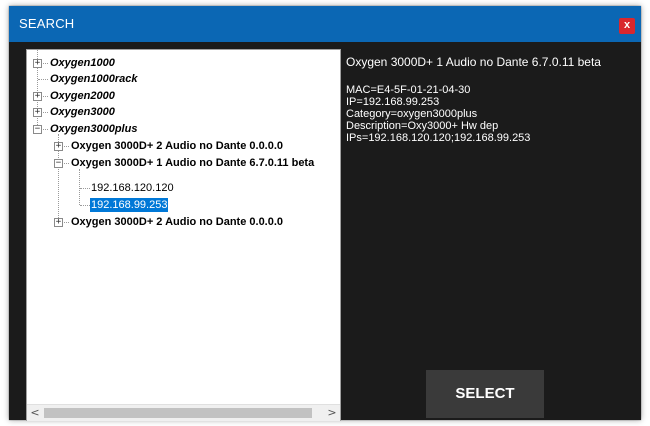  Describe the element at coordinates (82, 63) in the screenshot. I see `tree-node-oxygen1000: Oxygen1000` at that location.